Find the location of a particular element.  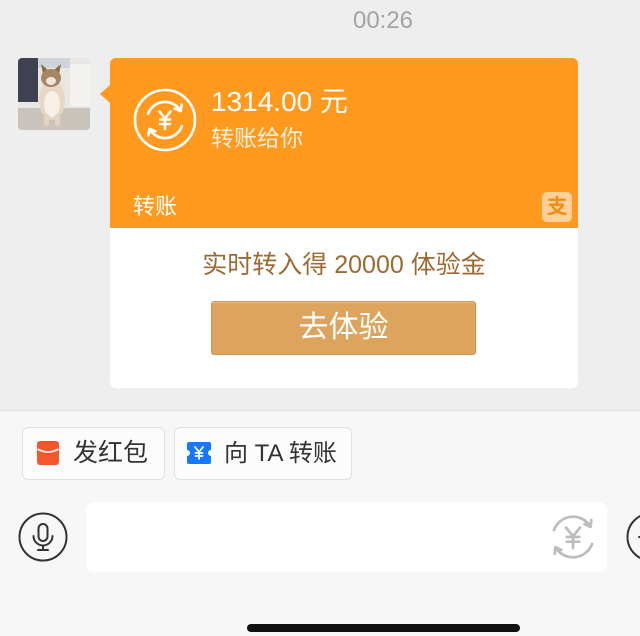

alipay-logo-glyph: 支 is located at coordinates (557, 207).